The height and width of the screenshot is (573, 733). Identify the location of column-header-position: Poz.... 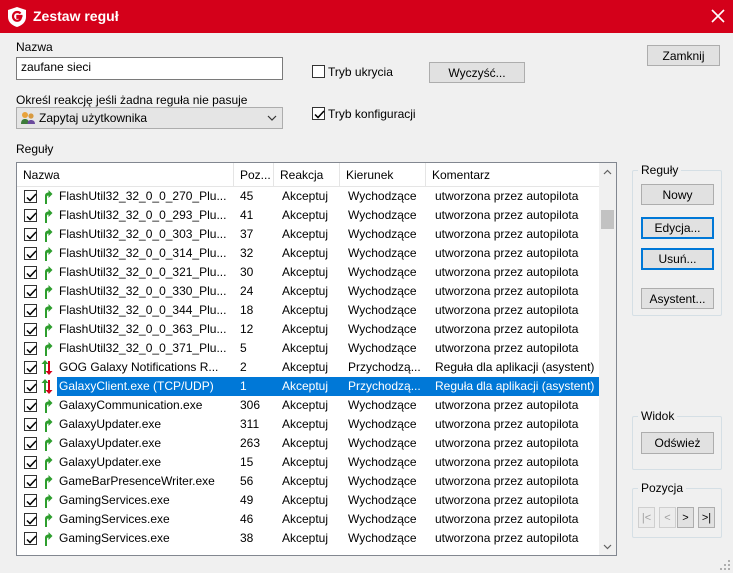
(254, 175).